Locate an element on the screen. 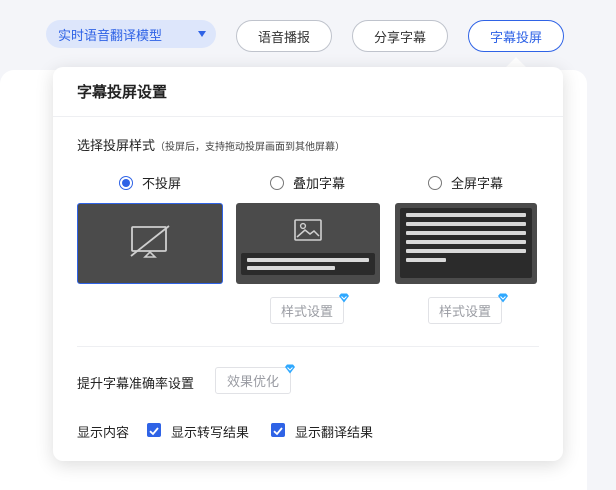  title-divider is located at coordinates (308, 116).